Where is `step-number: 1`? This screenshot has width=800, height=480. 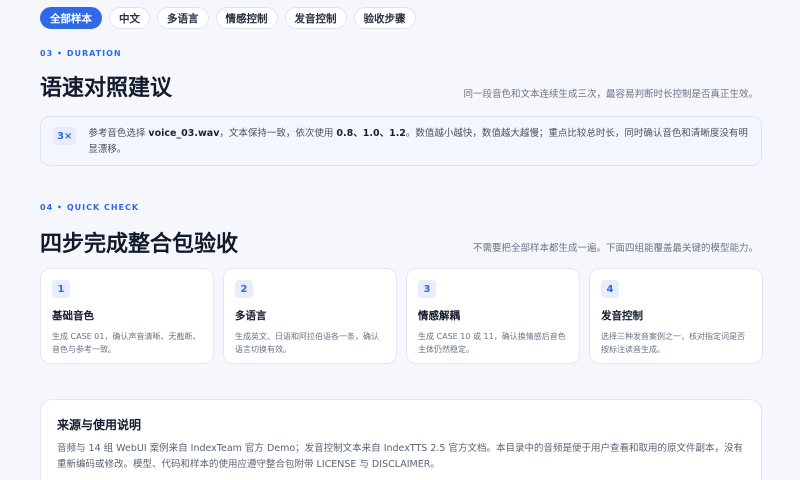 step-number: 1 is located at coordinates (61, 289).